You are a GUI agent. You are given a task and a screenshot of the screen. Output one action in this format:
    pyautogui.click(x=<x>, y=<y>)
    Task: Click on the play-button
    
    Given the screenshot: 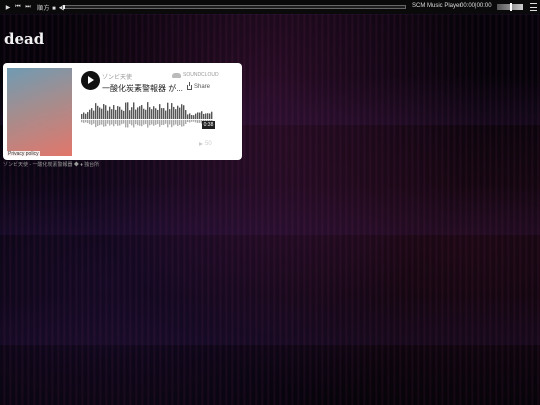 What is the action you would take?
    pyautogui.click(x=90, y=80)
    